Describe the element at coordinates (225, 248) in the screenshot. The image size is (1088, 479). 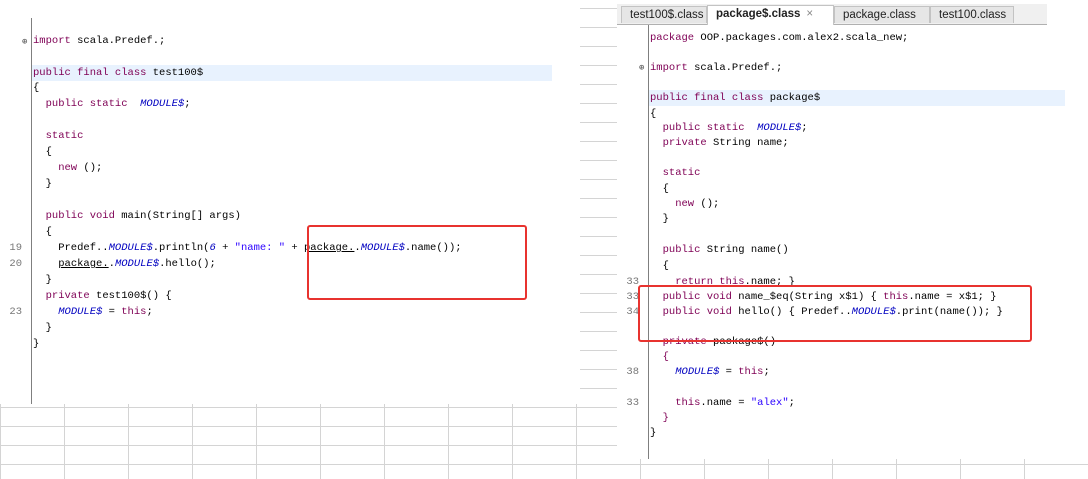
I see `code-token: +` at that location.